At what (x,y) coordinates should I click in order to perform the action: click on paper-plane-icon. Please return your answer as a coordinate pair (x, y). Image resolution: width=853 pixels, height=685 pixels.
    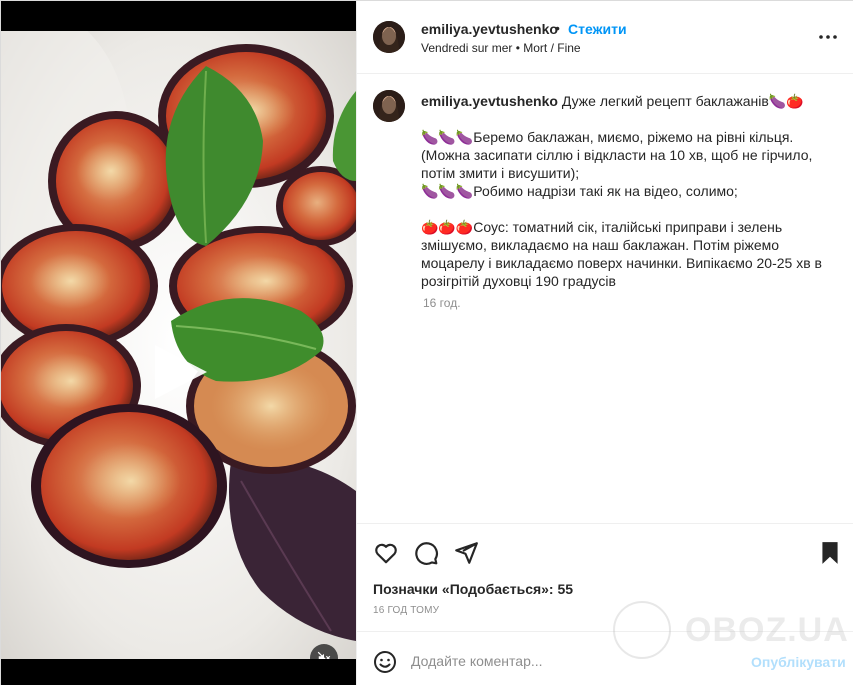
    Looking at the image, I should click on (466, 553).